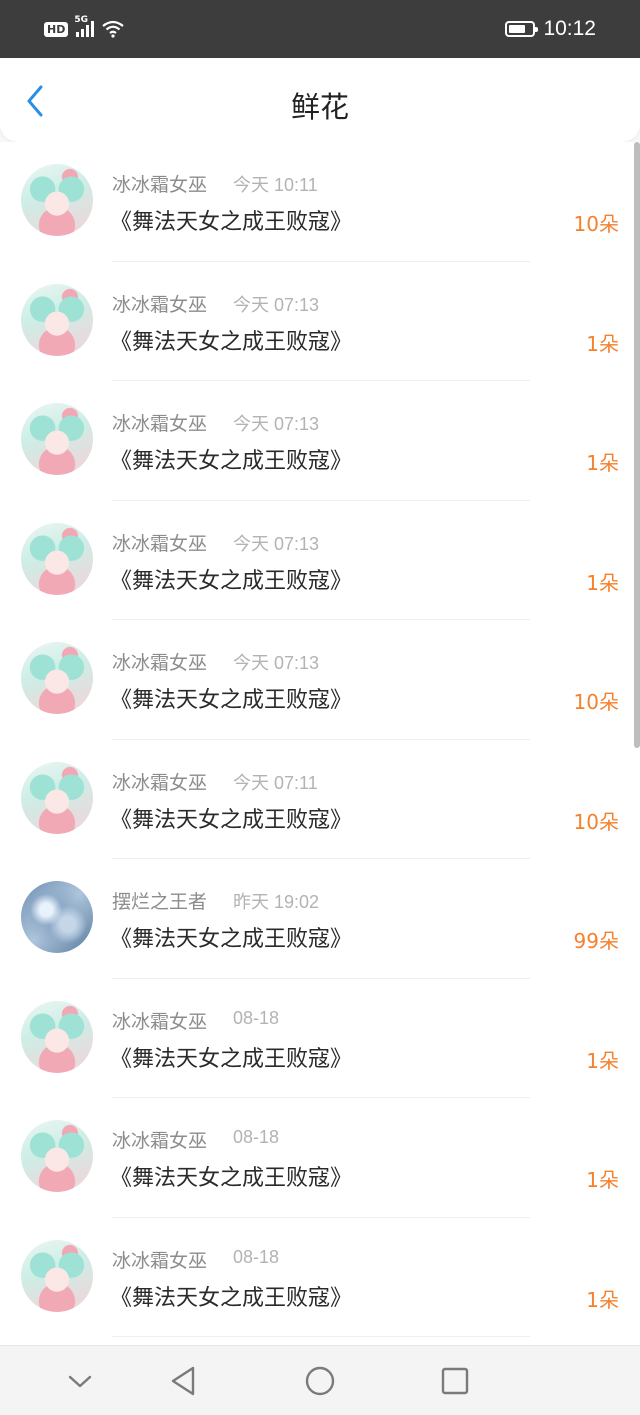 Image resolution: width=640 pixels, height=1415 pixels. What do you see at coordinates (81, 20) in the screenshot?
I see `network-type: 5G` at bounding box center [81, 20].